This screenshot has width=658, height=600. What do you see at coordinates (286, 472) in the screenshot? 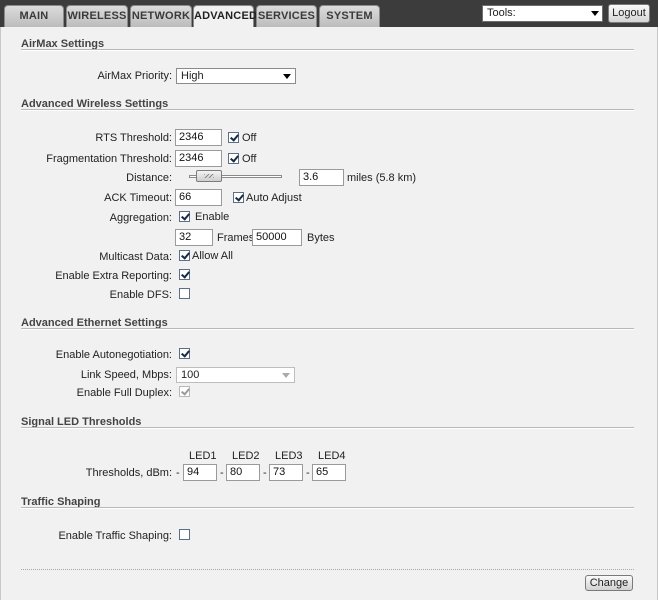
I see `led3-threshold-input: 73` at bounding box center [286, 472].